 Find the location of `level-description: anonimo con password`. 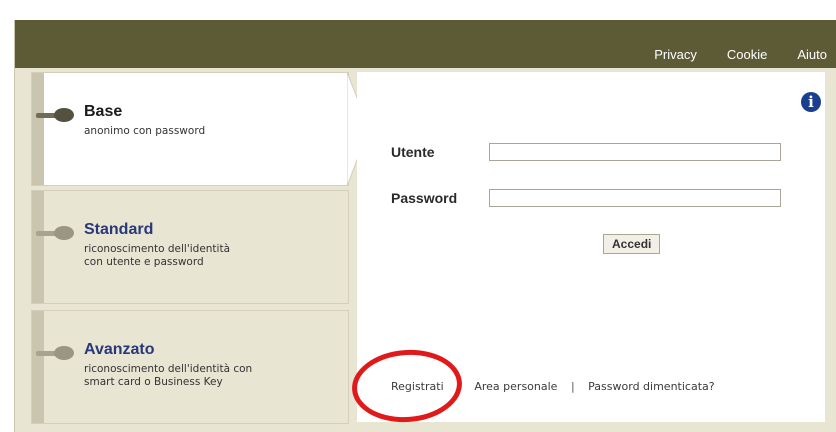

level-description: anonimo con password is located at coordinates (145, 131).